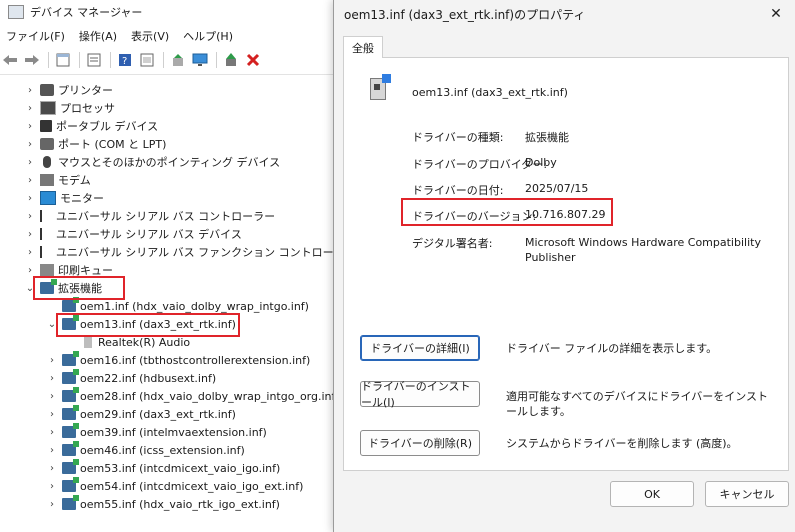 The image size is (795, 532). Describe the element at coordinates (98, 36) in the screenshot. I see `menu-action: 操作(A)` at that location.